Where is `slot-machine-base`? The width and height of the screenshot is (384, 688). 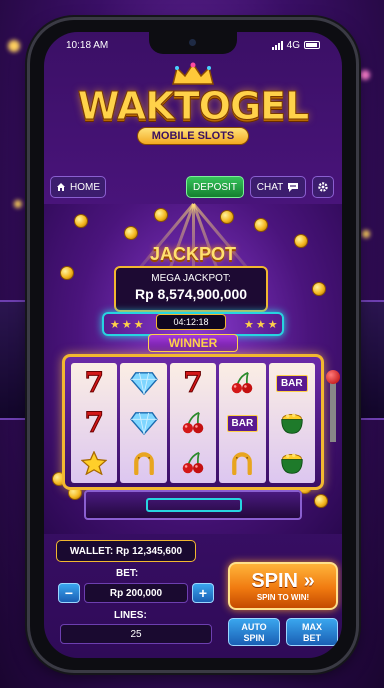
slot-machine-base is located at coordinates (193, 505).